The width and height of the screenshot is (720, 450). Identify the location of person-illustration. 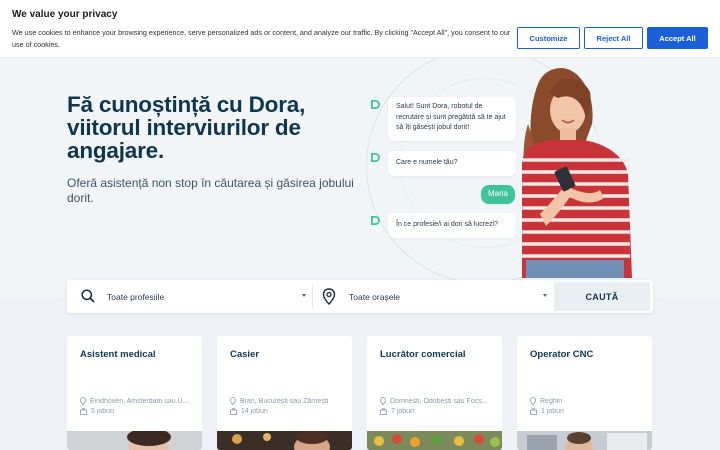
(577, 173).